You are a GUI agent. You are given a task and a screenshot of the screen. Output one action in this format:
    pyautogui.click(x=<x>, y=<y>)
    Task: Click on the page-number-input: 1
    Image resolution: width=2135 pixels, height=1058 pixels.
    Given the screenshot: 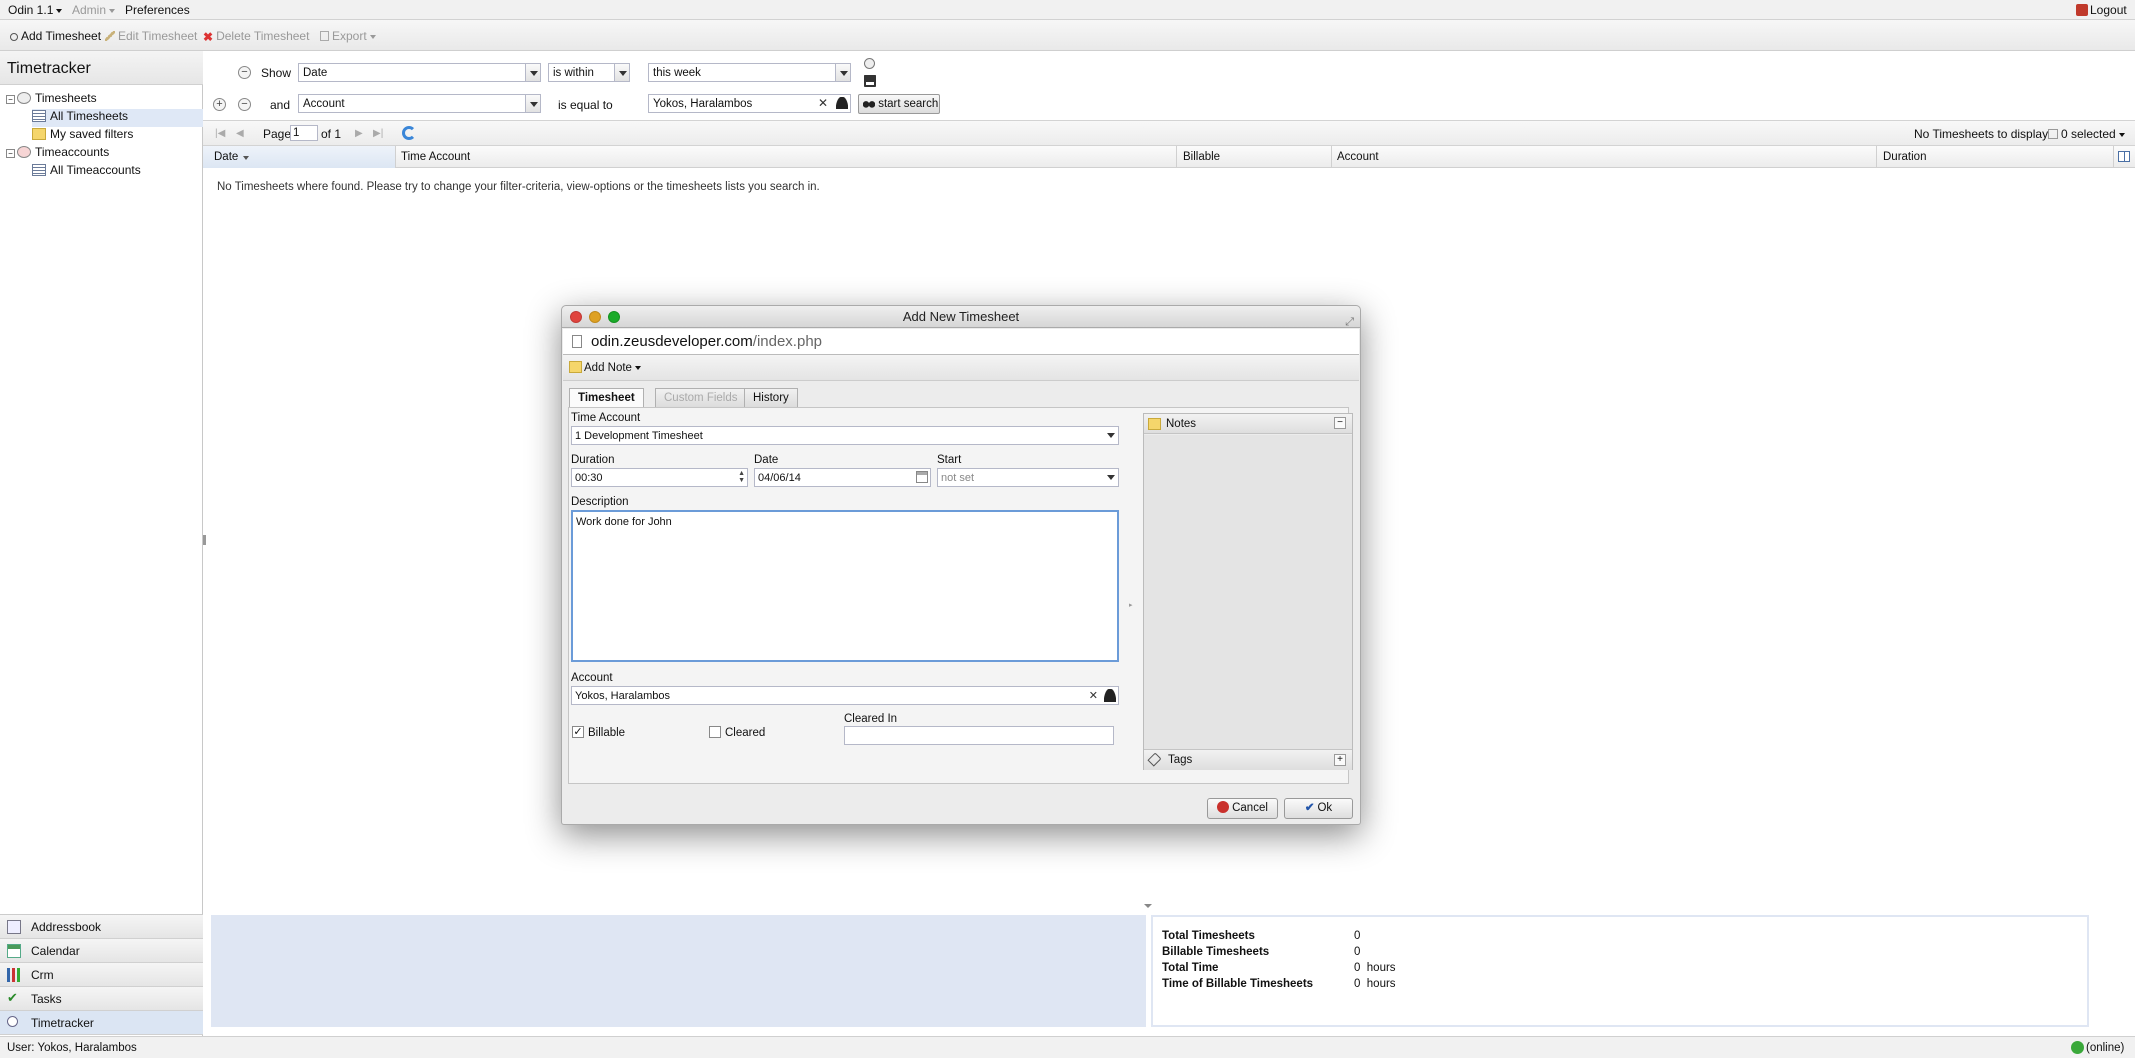 What is the action you would take?
    pyautogui.click(x=304, y=133)
    